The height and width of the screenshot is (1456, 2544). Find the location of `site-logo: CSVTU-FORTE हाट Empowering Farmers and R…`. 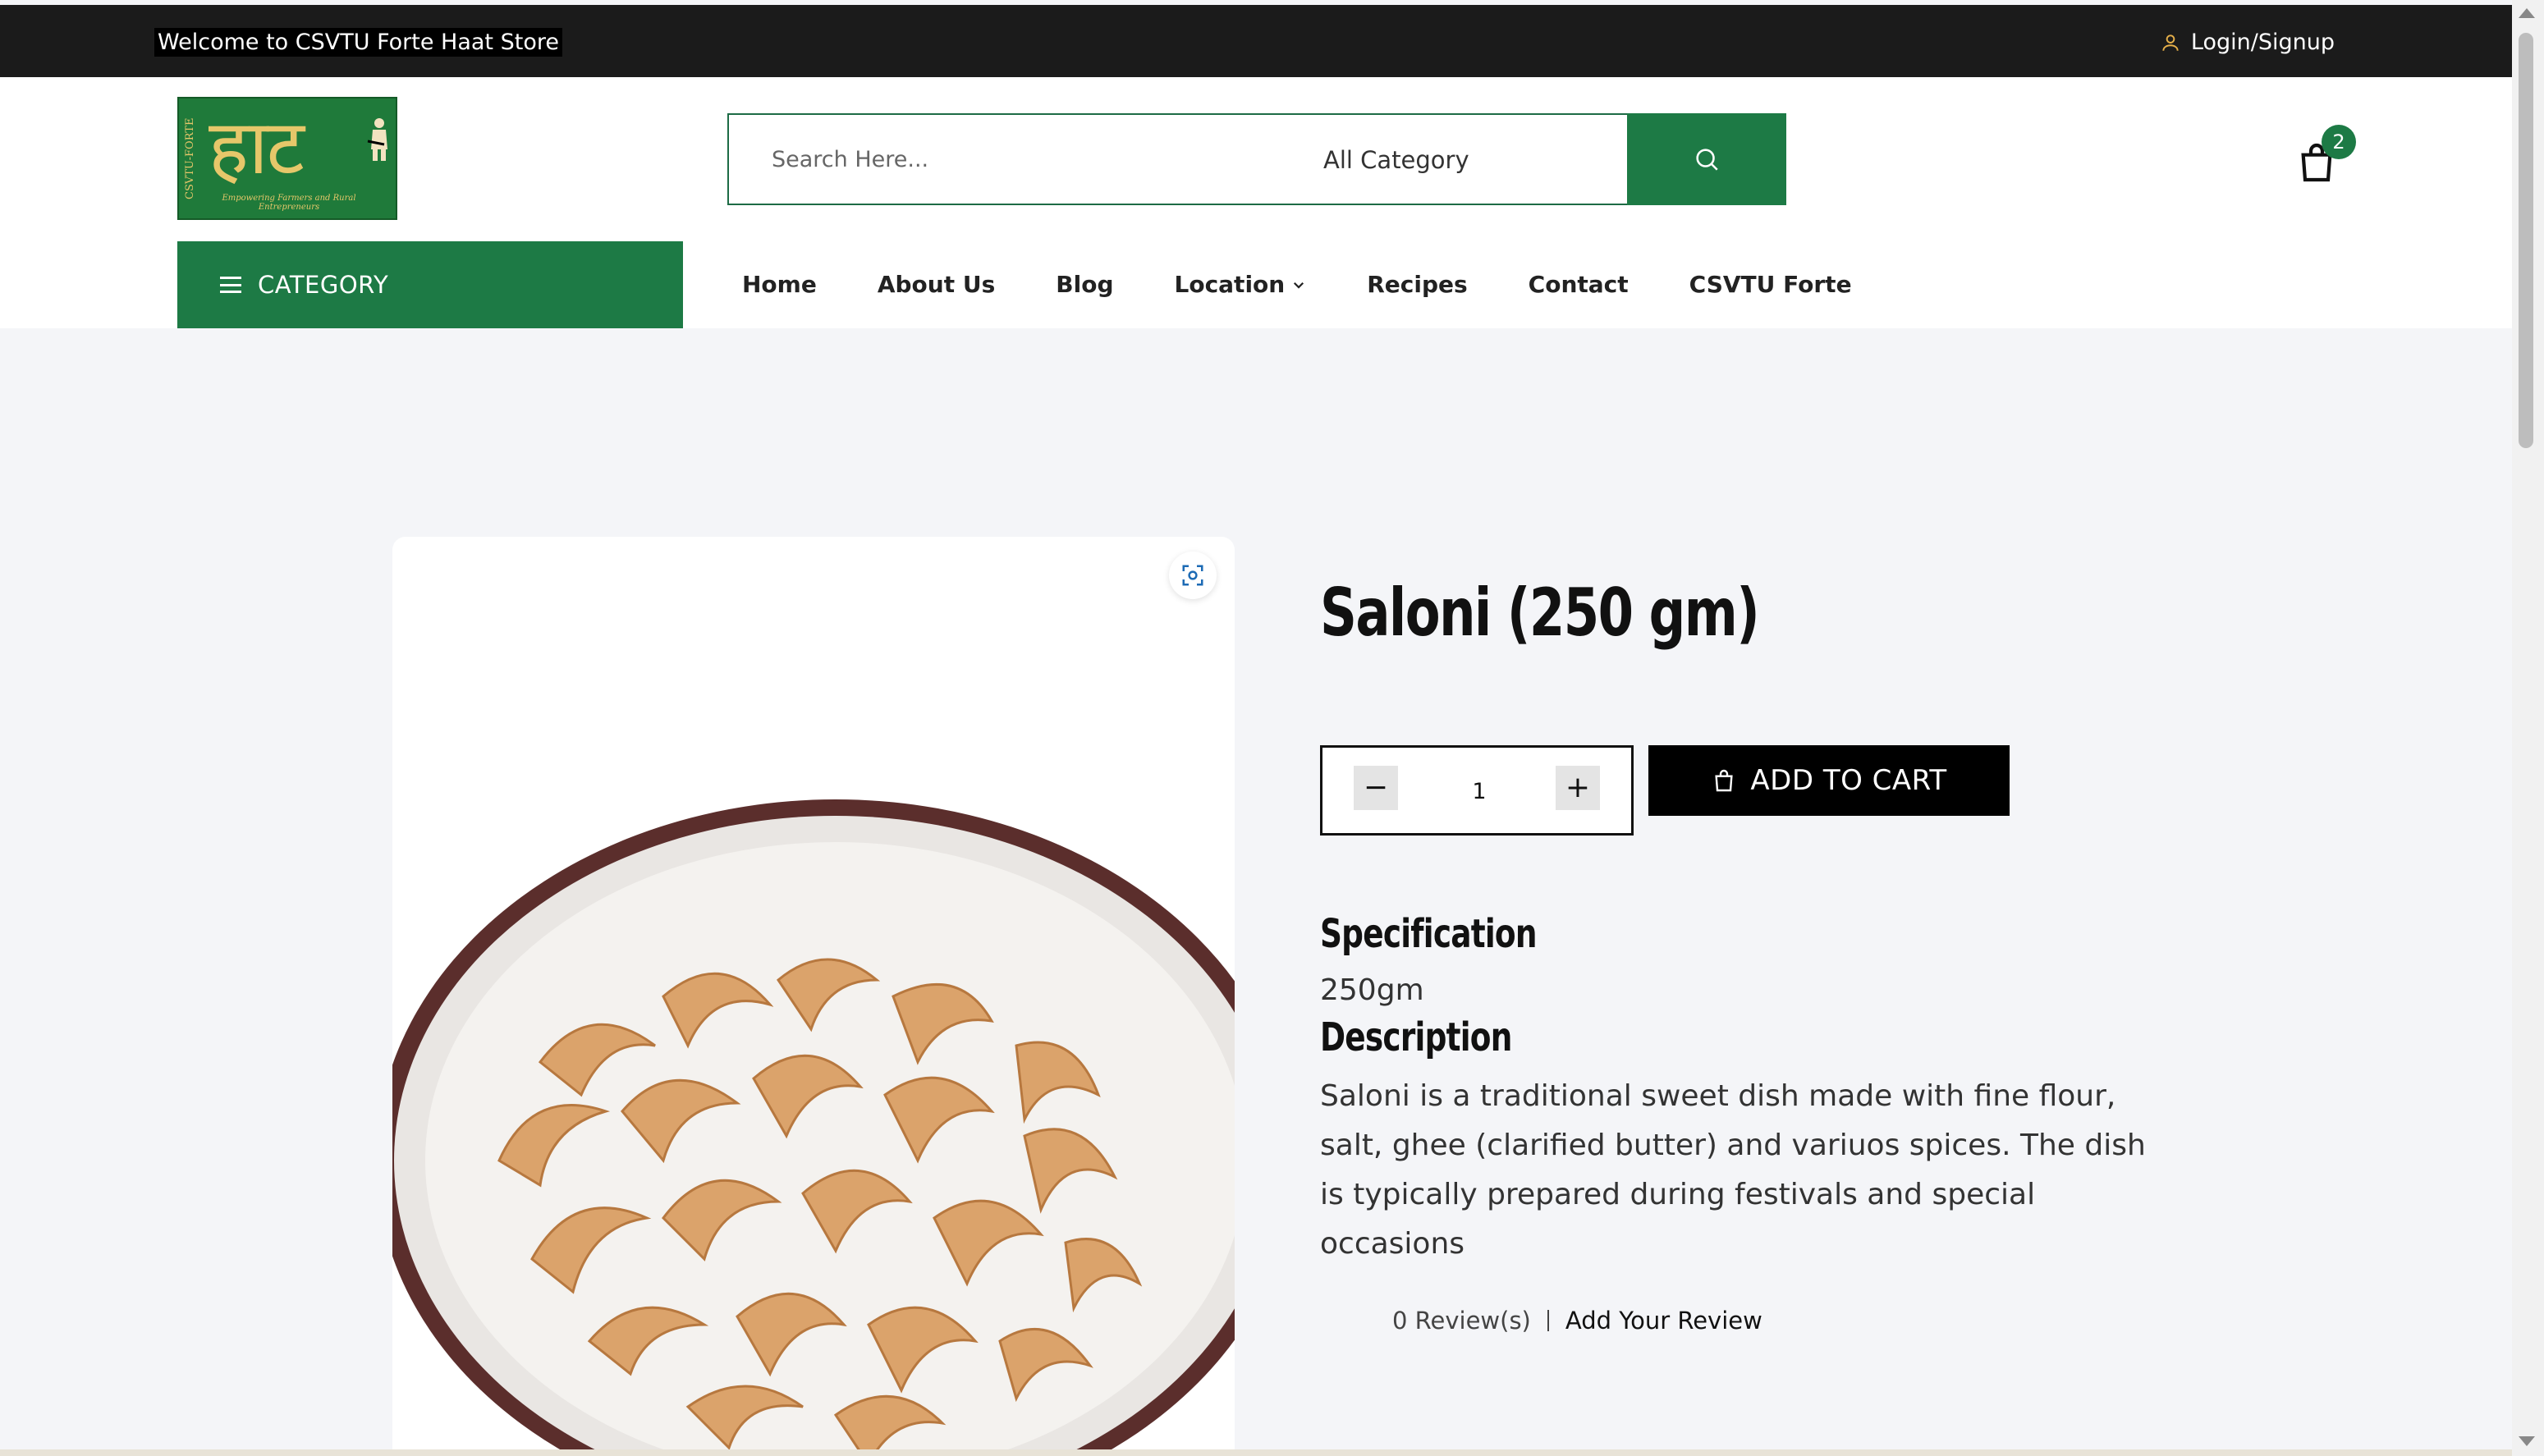

site-logo: CSVTU-FORTE हाट Empowering Farmers and R… is located at coordinates (287, 158).